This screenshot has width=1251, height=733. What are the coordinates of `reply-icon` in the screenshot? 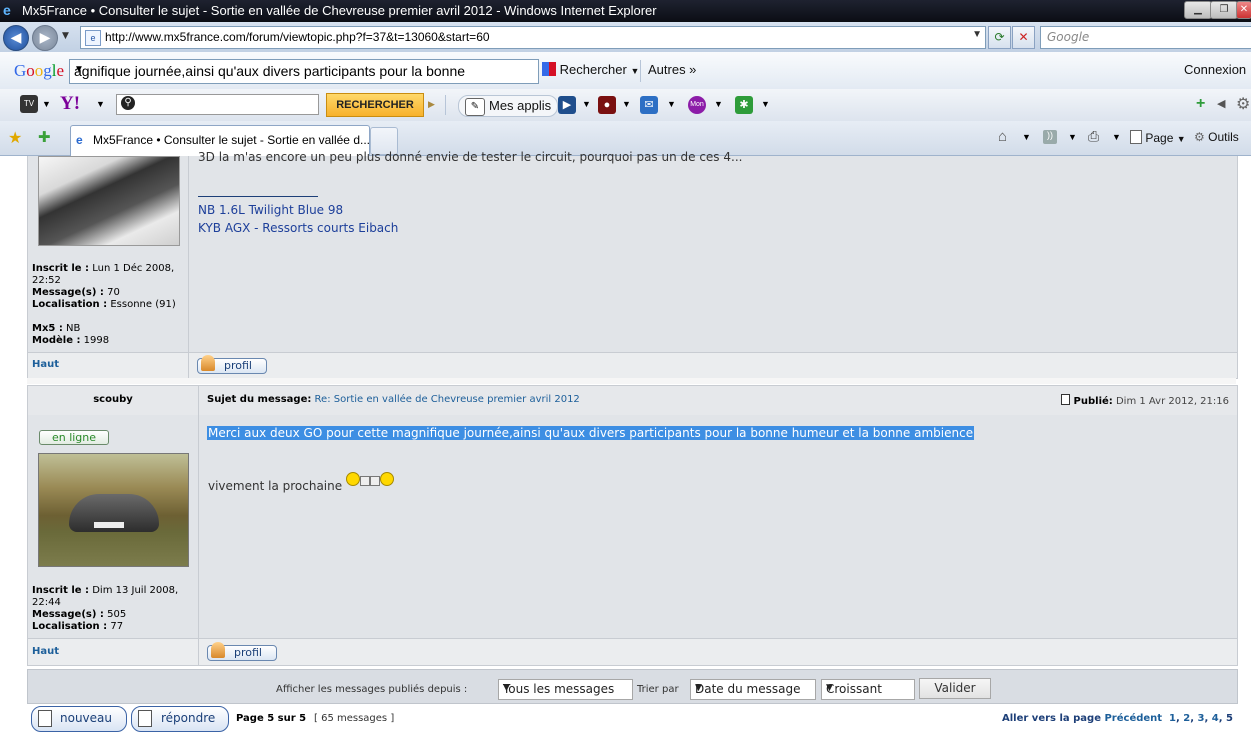 It's located at (145, 718).